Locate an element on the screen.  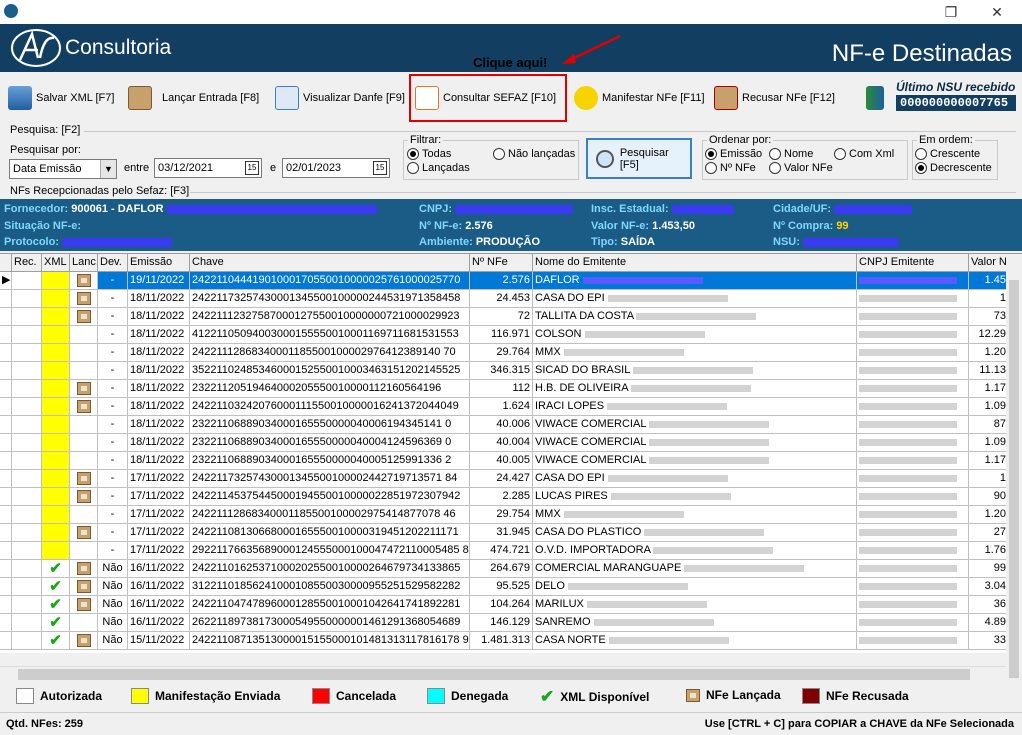
close-button: ✕ is located at coordinates (997, 12).